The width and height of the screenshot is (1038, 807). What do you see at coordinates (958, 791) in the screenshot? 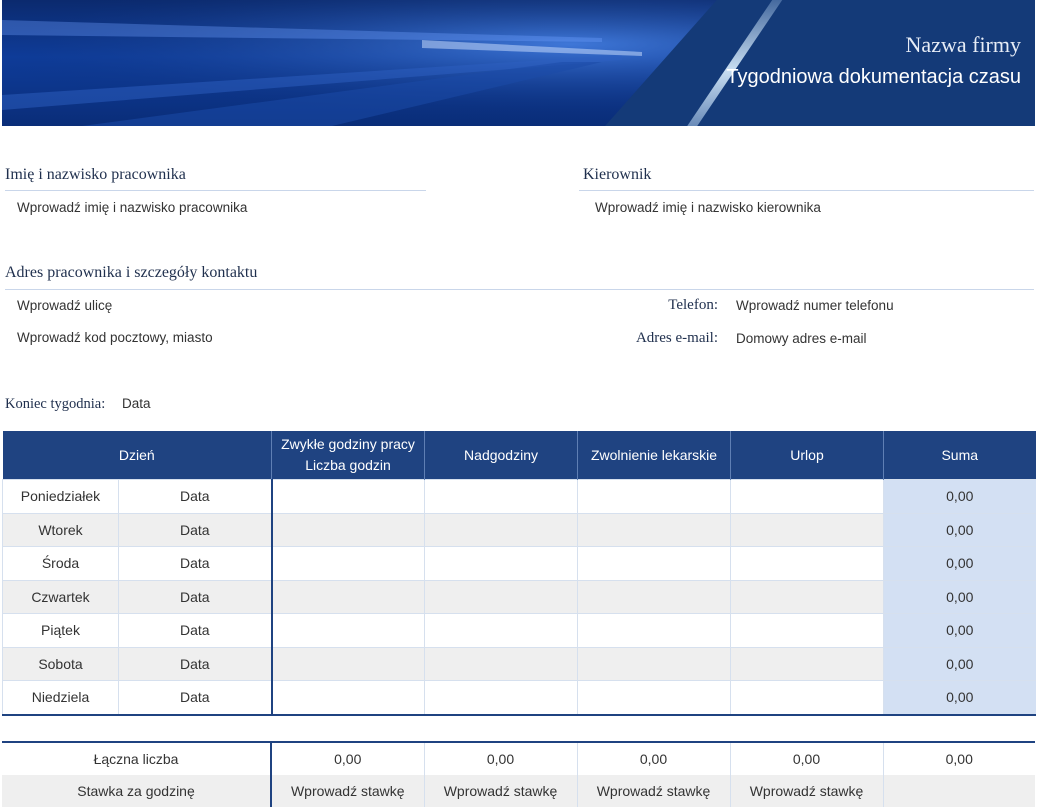
I see `rate-total-cell` at bounding box center [958, 791].